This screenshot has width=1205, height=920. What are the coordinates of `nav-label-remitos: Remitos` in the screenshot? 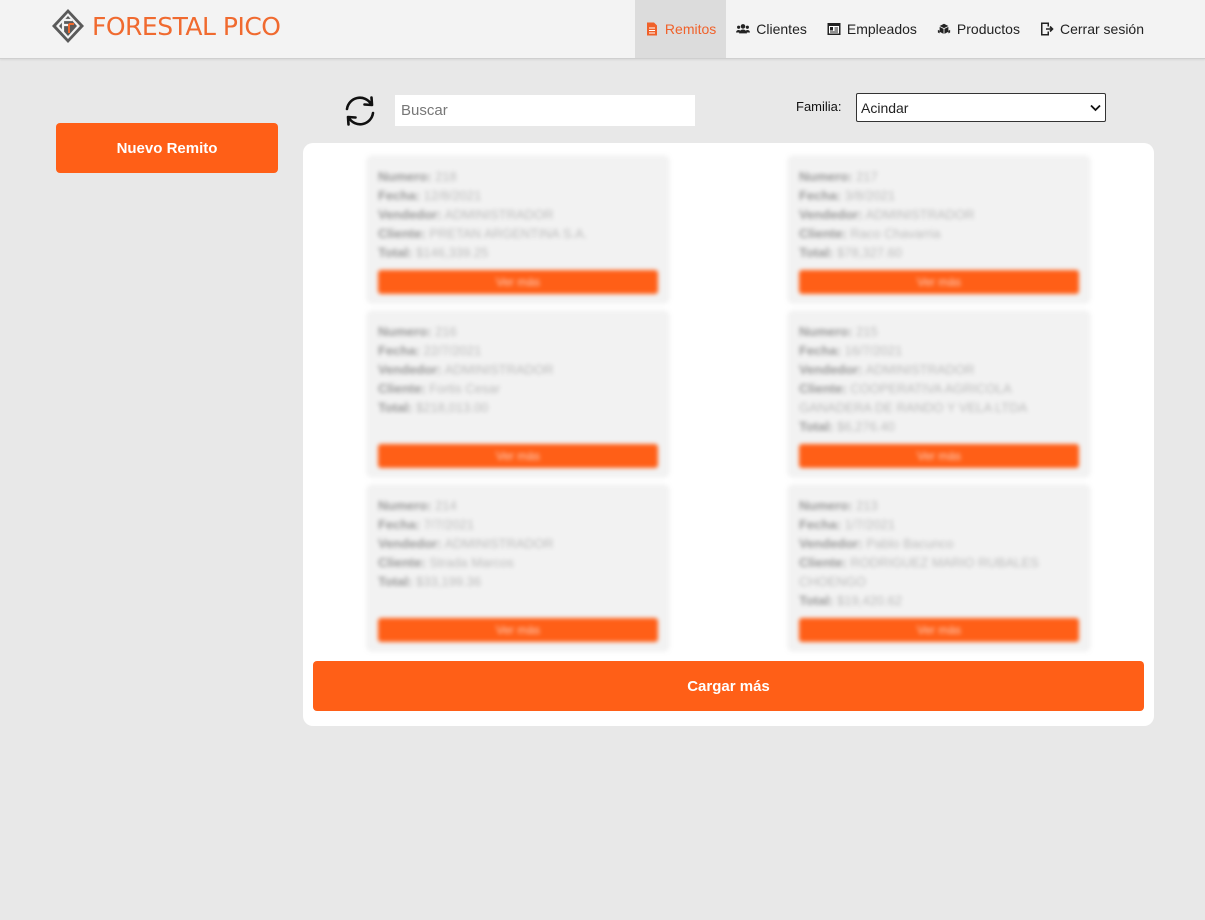 It's located at (690, 29).